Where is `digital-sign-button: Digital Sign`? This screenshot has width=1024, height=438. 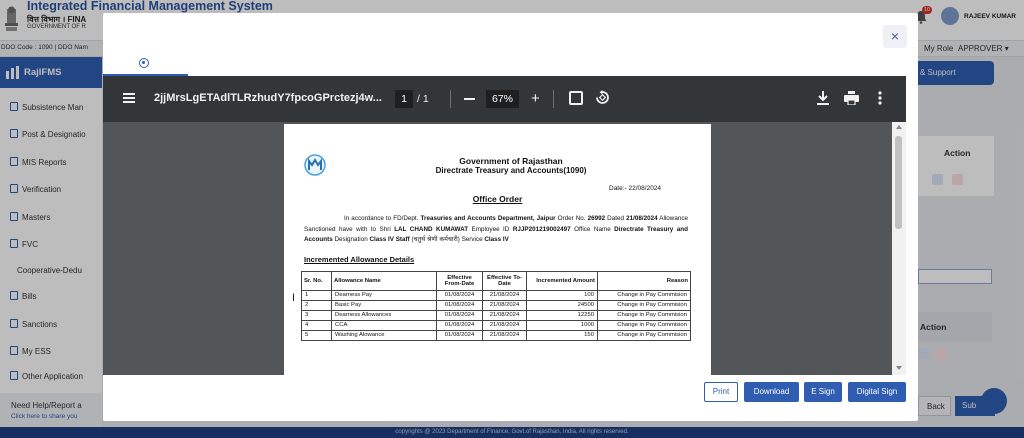 digital-sign-button: Digital Sign is located at coordinates (877, 392).